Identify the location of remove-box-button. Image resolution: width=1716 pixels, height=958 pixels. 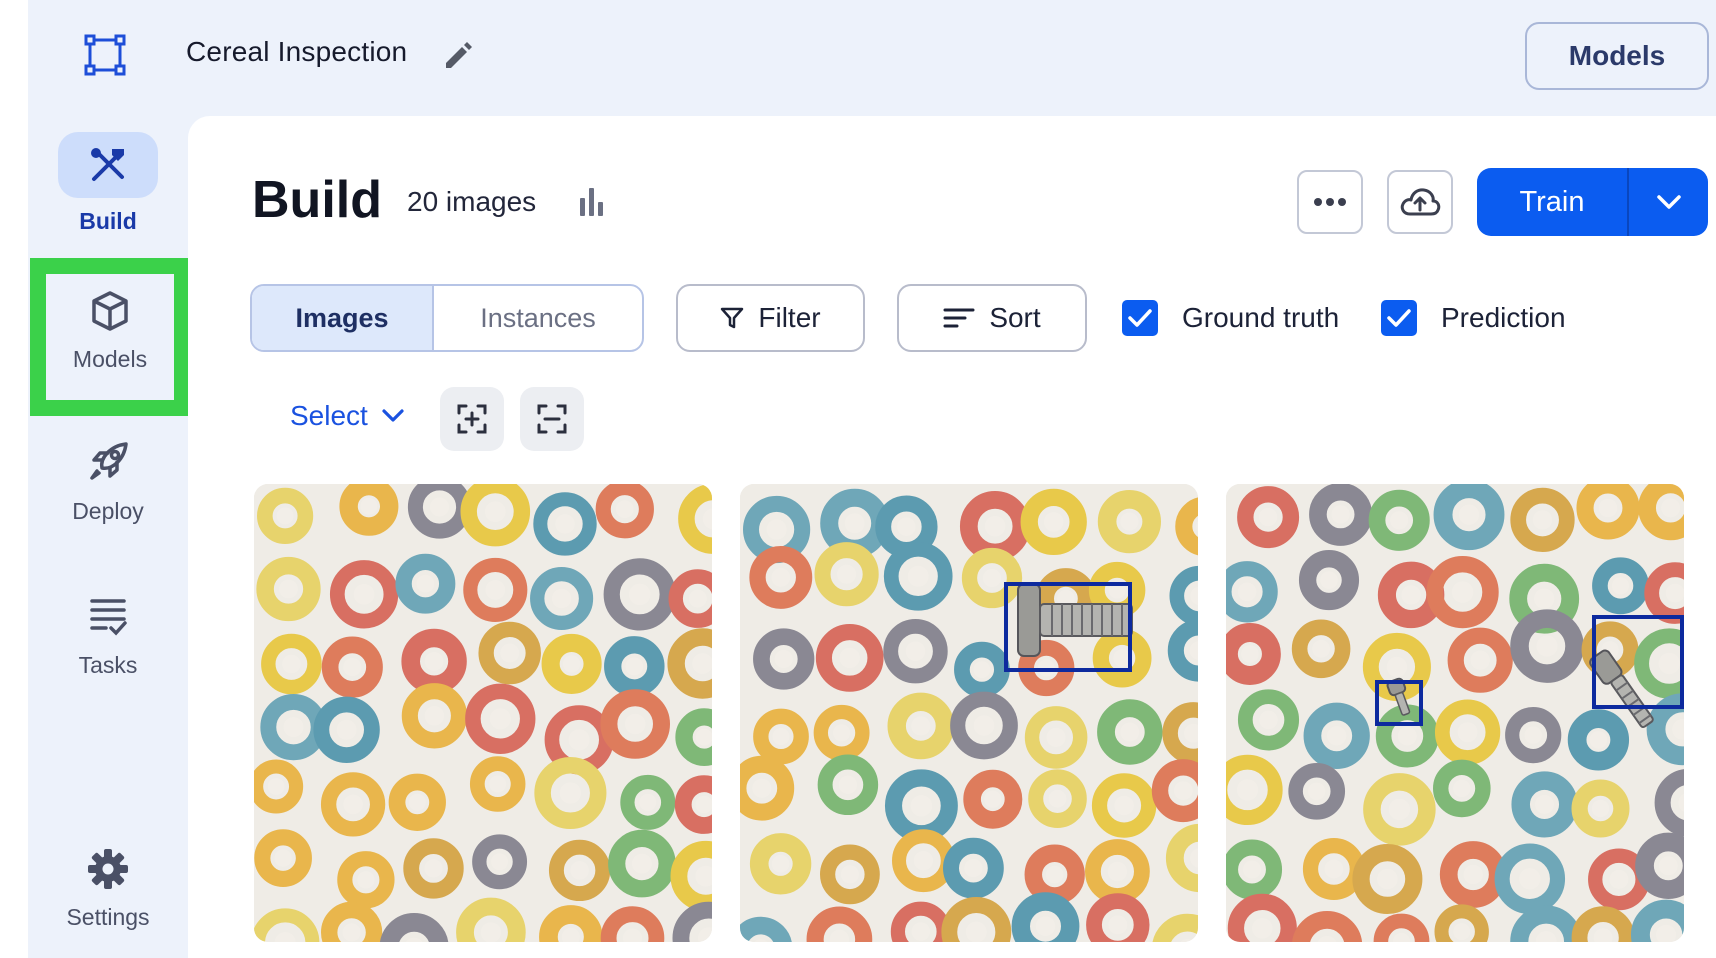
(552, 419).